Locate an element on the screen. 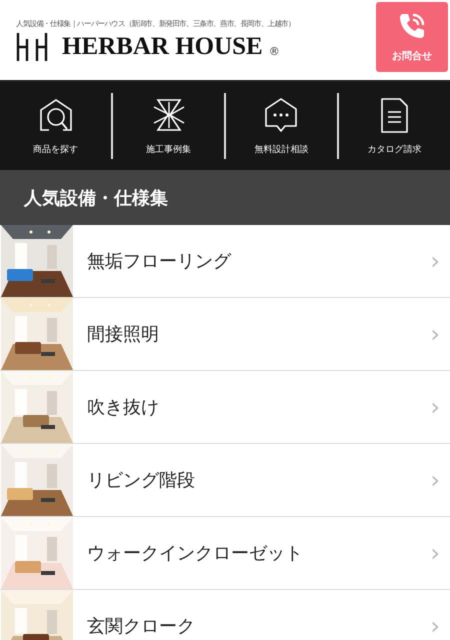  list-item-link: 玄関クローク is located at coordinates (258, 626).